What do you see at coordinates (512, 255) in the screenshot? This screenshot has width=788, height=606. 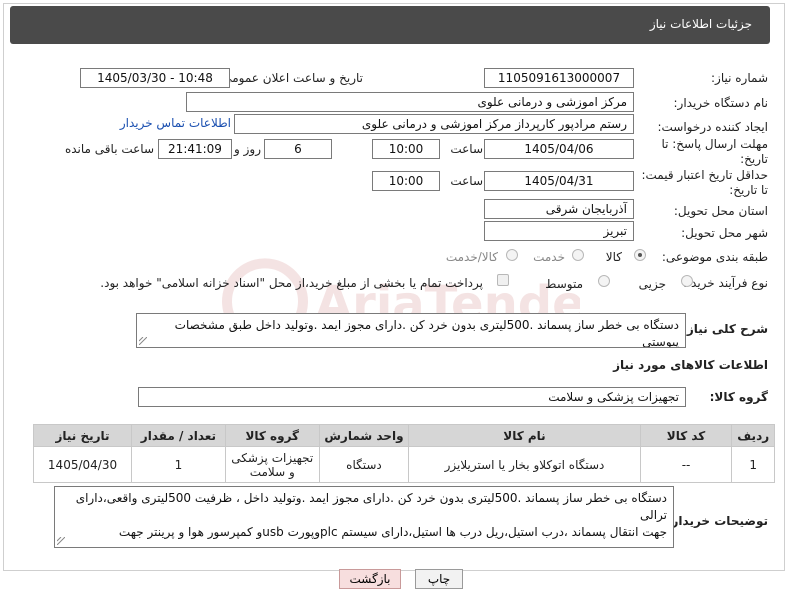 I see `category-radio-goods-service` at bounding box center [512, 255].